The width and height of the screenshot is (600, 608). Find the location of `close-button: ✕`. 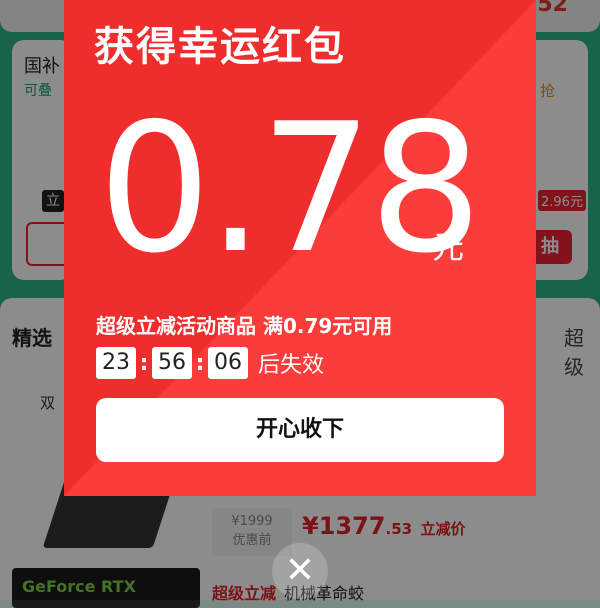

close-button: ✕ is located at coordinates (300, 571).